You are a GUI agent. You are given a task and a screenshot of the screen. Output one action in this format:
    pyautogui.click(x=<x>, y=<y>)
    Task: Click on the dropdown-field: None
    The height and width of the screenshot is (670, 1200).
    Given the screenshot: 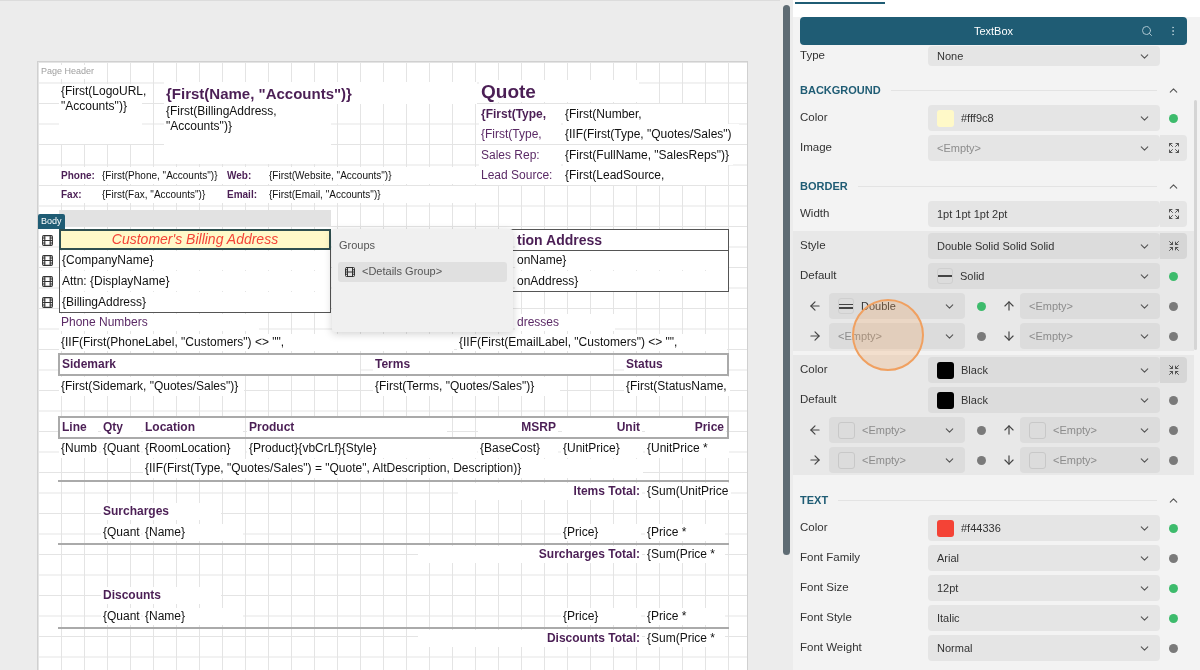 What is the action you would take?
    pyautogui.click(x=1044, y=56)
    